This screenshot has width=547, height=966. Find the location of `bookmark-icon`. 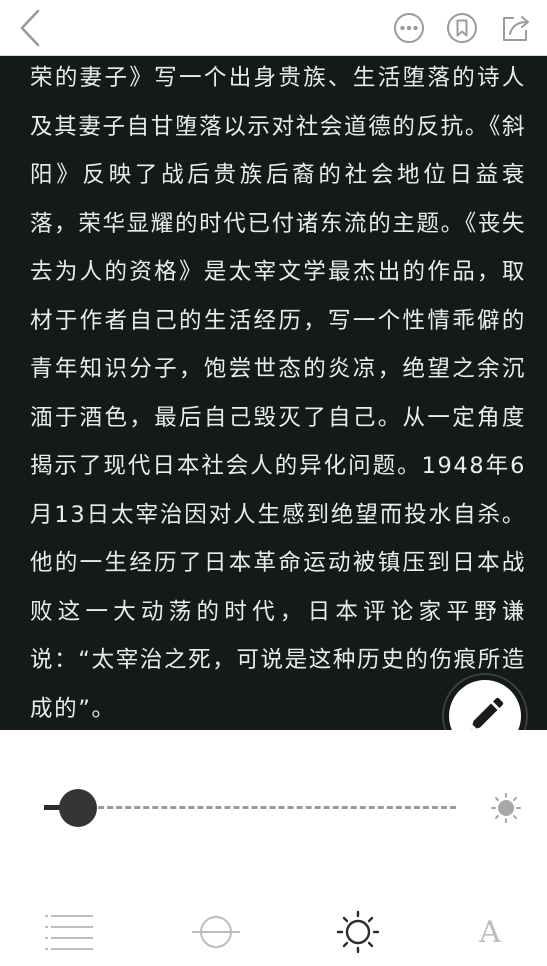

bookmark-icon is located at coordinates (462, 28).